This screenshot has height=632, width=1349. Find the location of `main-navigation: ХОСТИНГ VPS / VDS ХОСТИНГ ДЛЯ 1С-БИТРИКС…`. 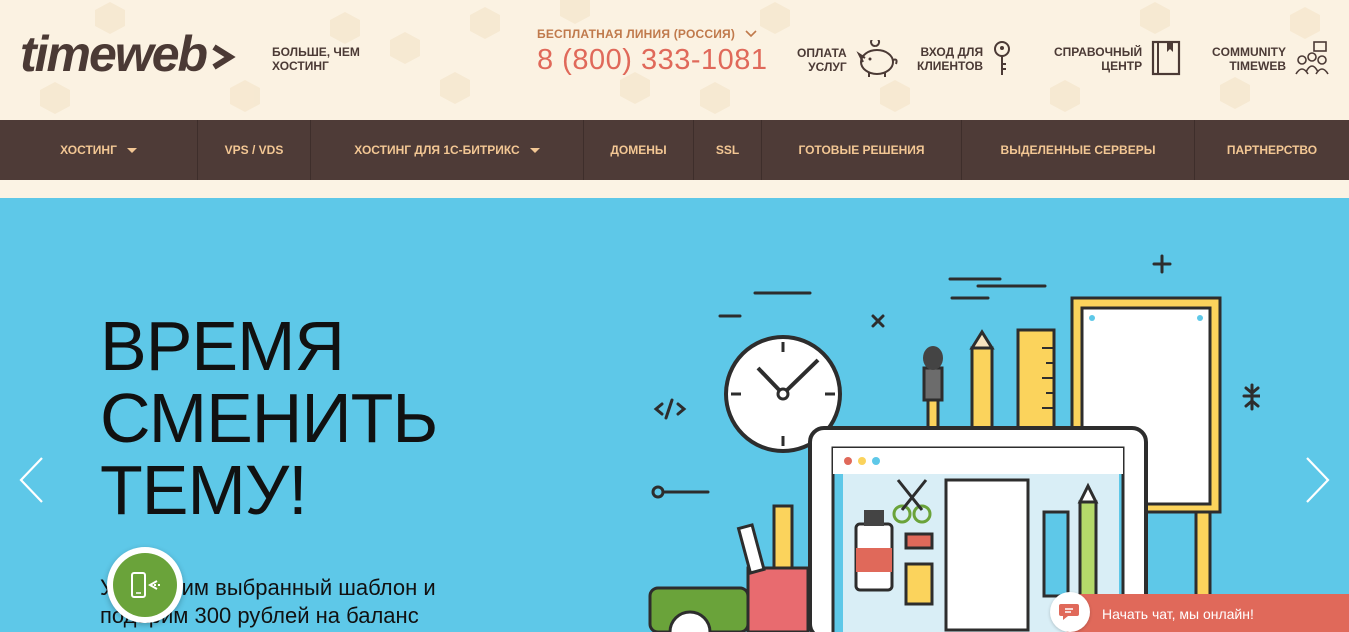

main-navigation: ХОСТИНГ VPS / VDS ХОСТИНГ ДЛЯ 1С-БИТРИКС… is located at coordinates (674, 150).